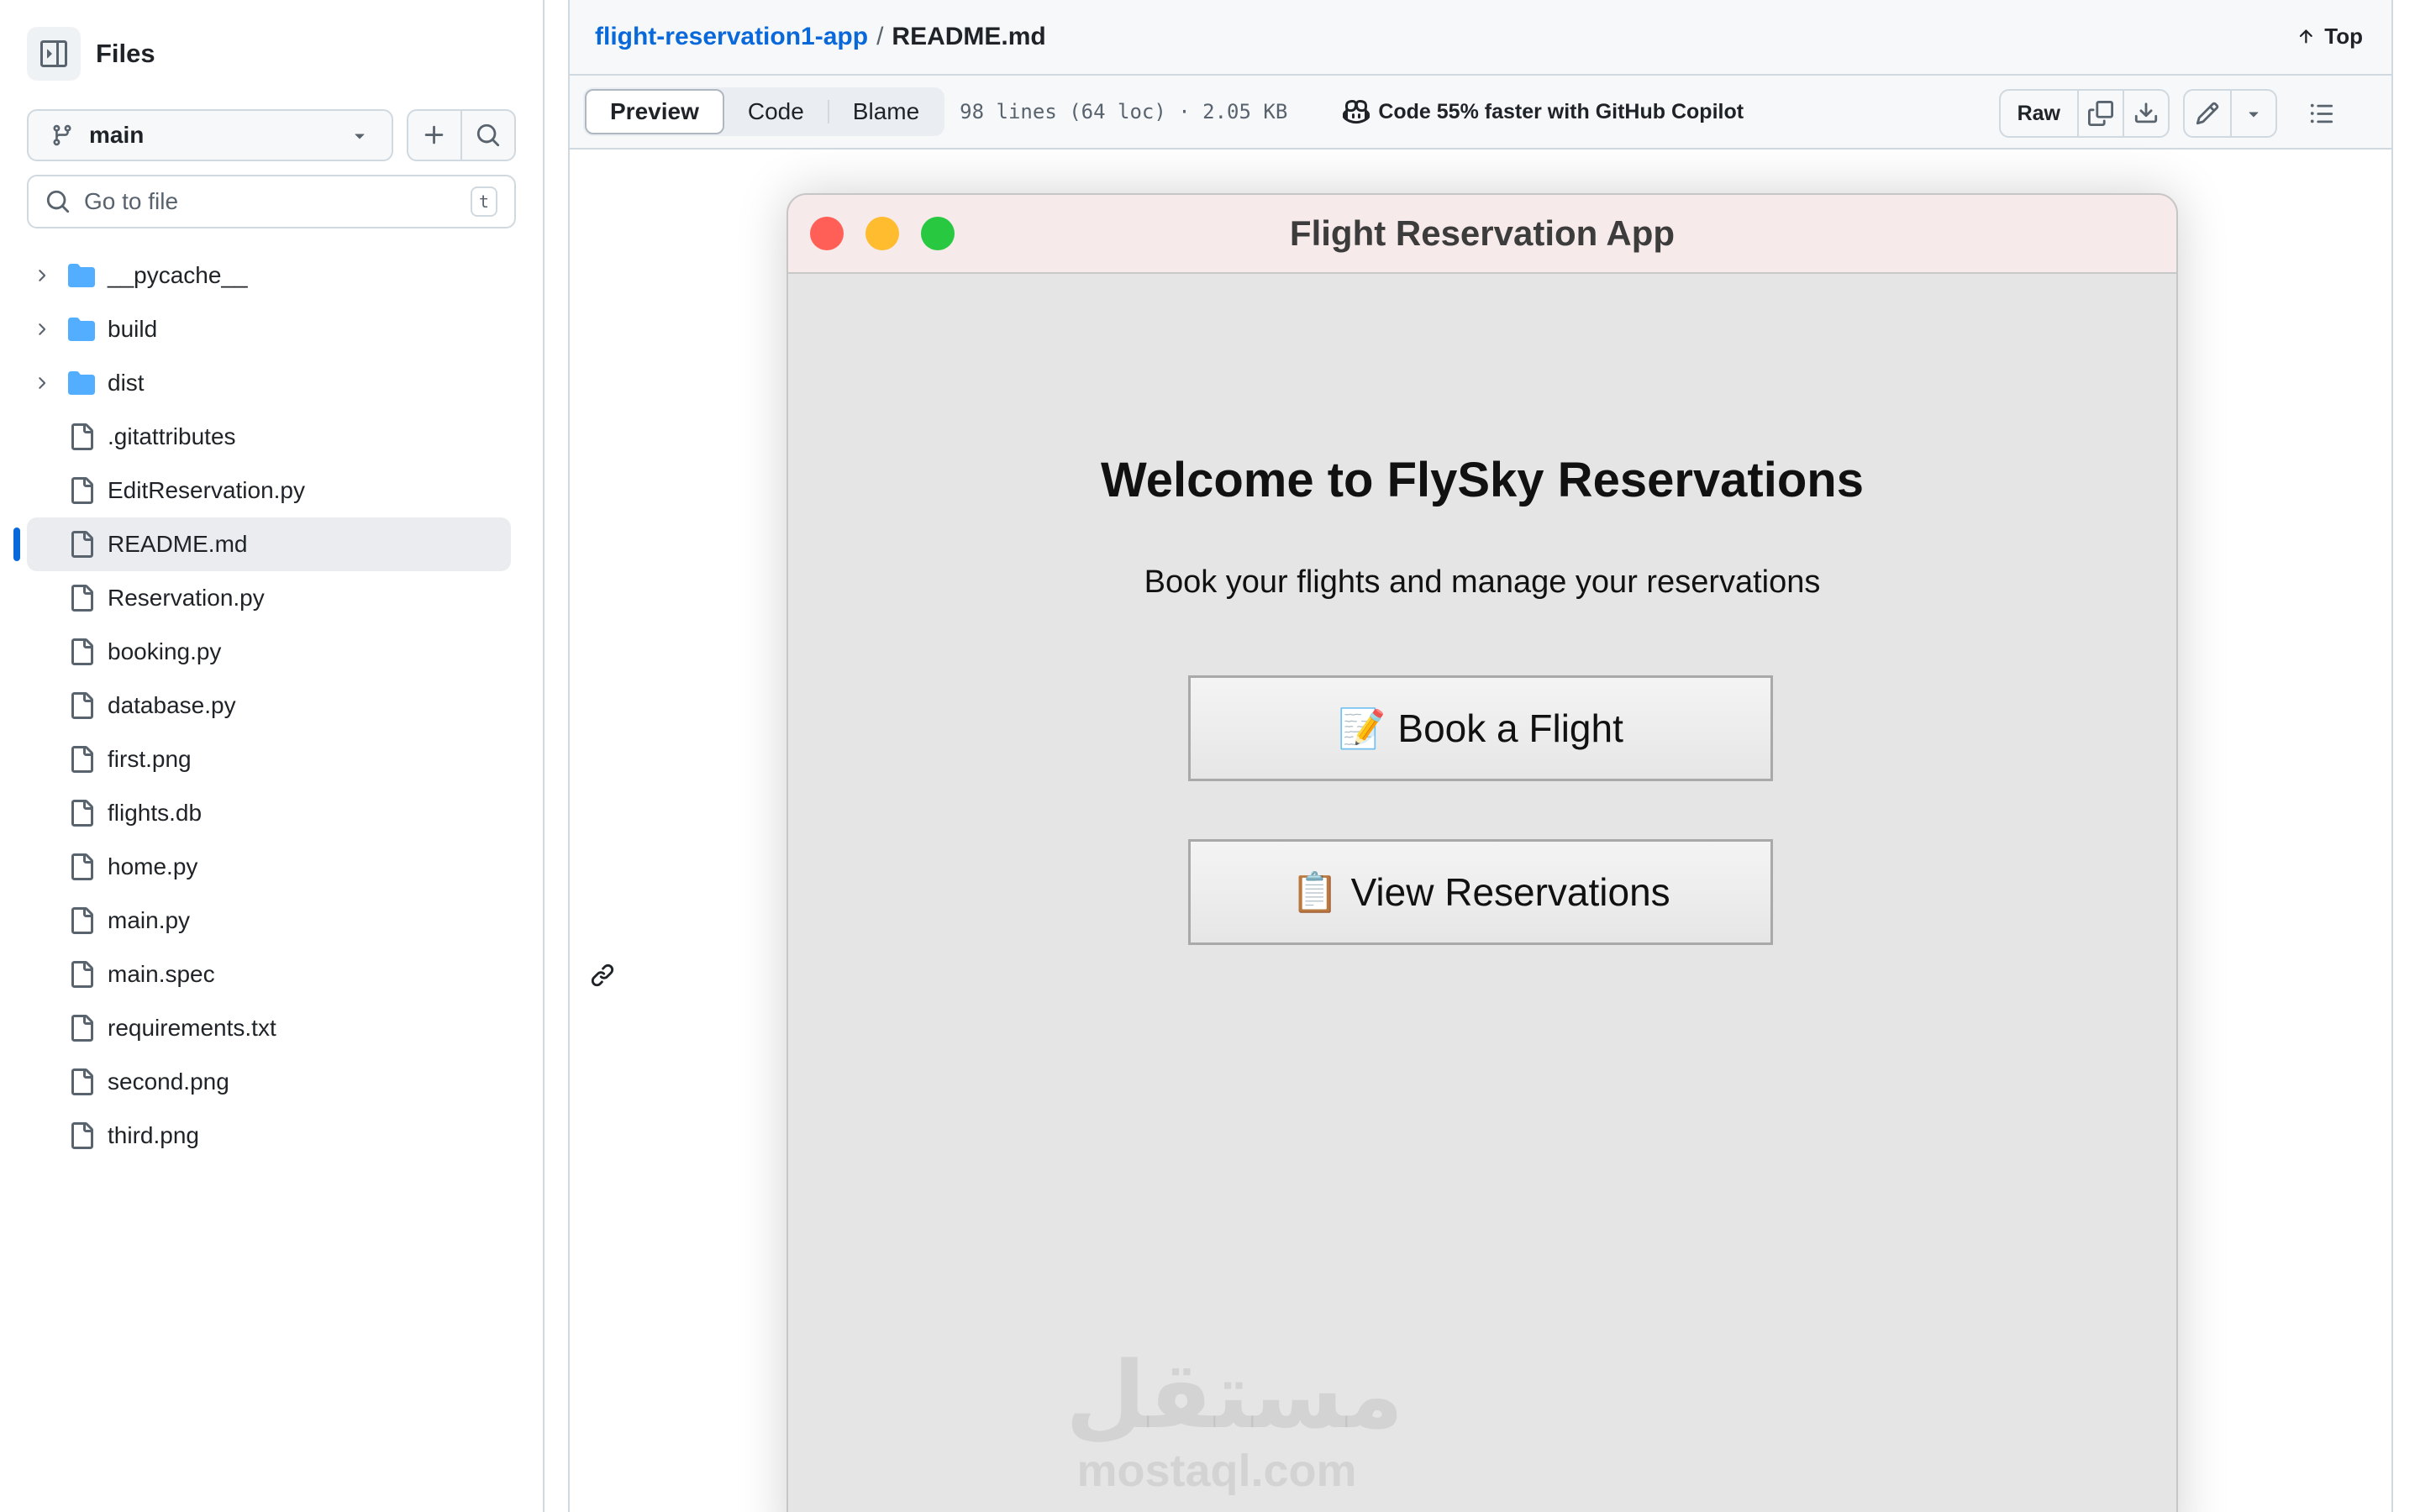  I want to click on tree-file-item: second.png, so click(272, 1082).